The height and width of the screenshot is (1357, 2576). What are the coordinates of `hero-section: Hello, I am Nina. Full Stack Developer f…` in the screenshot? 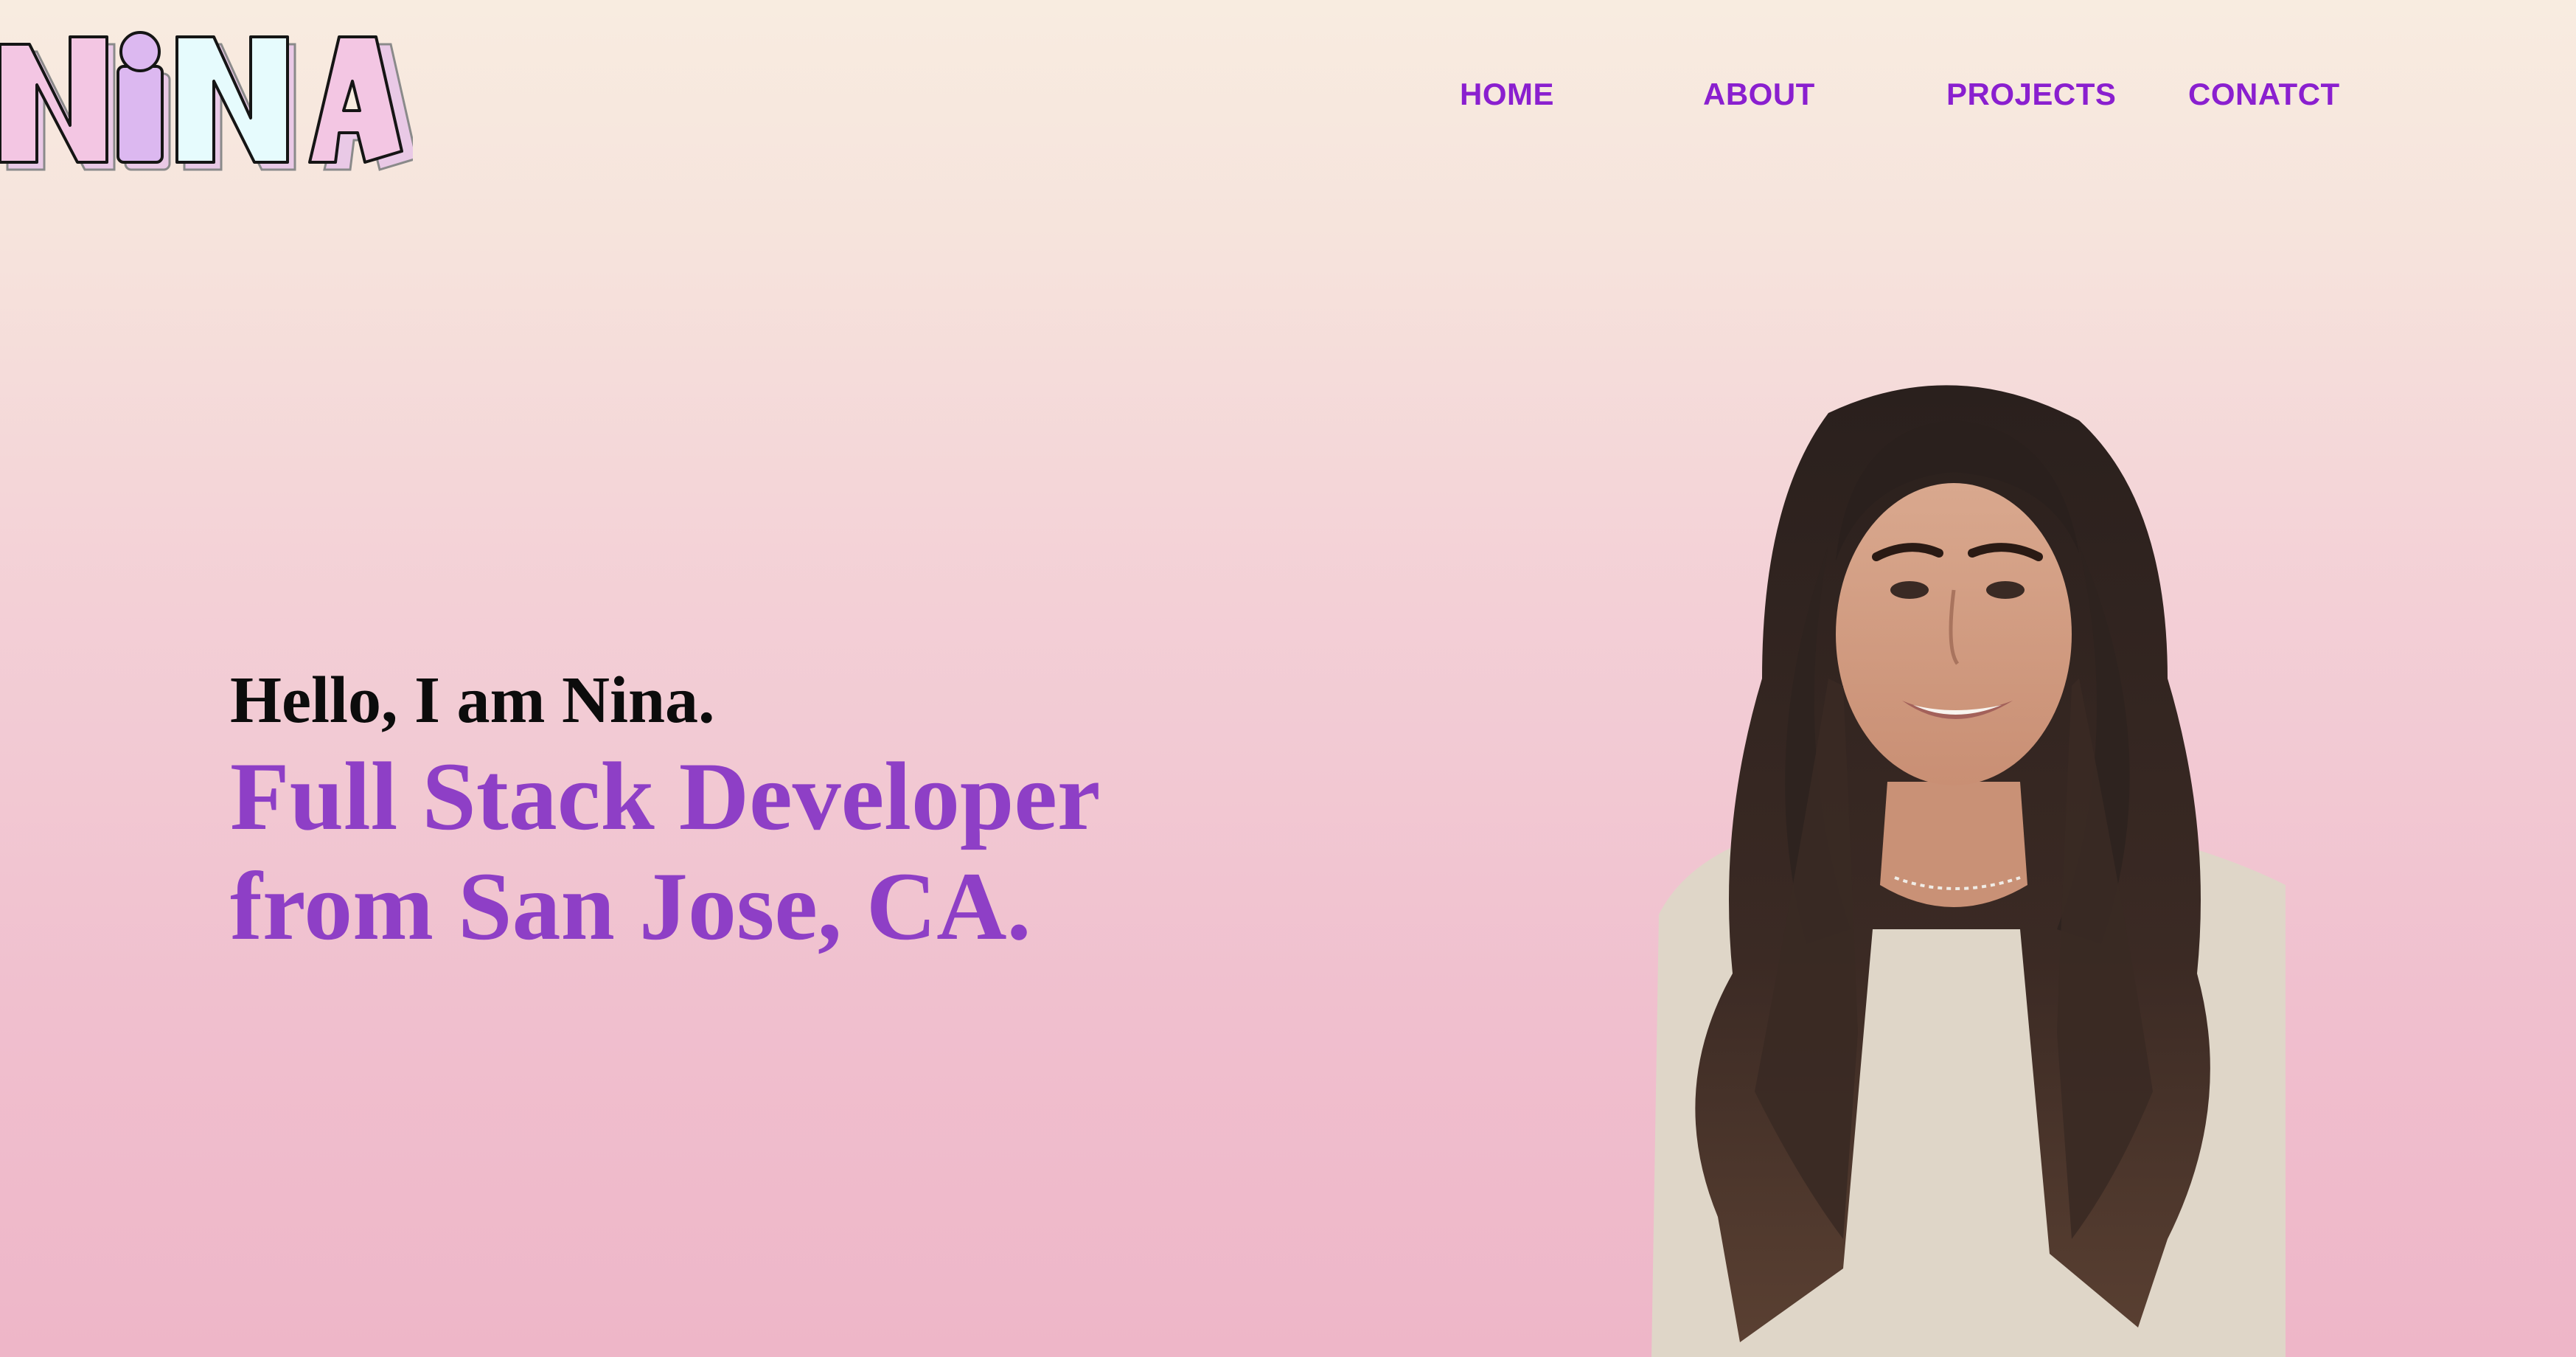 It's located at (783, 812).